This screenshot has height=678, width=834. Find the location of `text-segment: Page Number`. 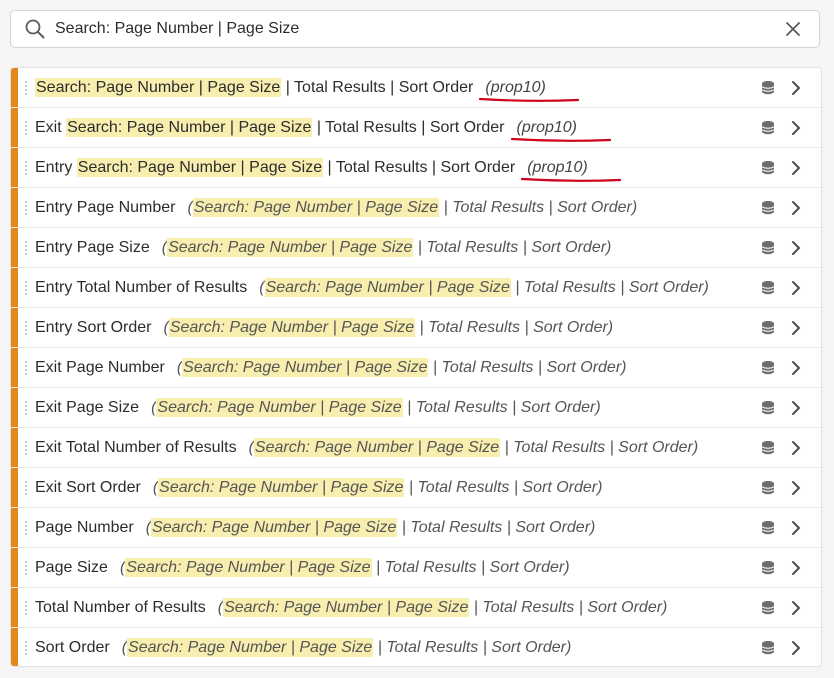

text-segment: Page Number is located at coordinates (84, 527).